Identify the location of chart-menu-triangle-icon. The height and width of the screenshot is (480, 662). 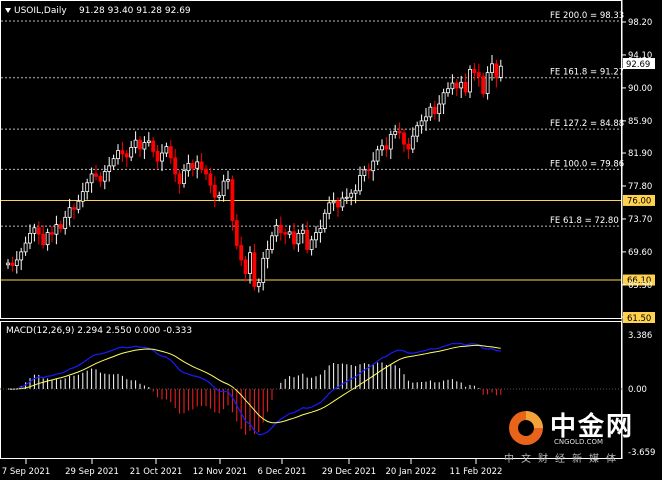
(8, 10).